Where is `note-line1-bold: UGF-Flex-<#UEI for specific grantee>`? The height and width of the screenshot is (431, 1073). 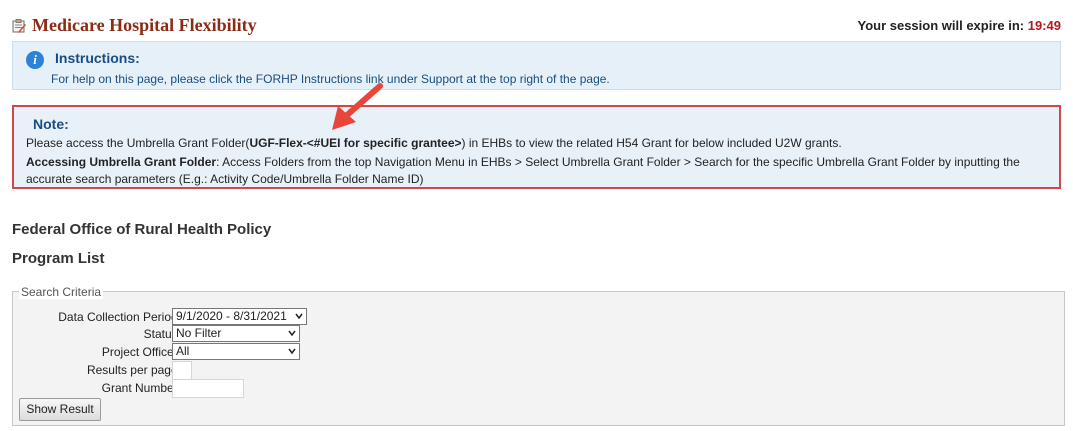 note-line1-bold: UGF-Flex-<#UEI for specific grantee> is located at coordinates (355, 143).